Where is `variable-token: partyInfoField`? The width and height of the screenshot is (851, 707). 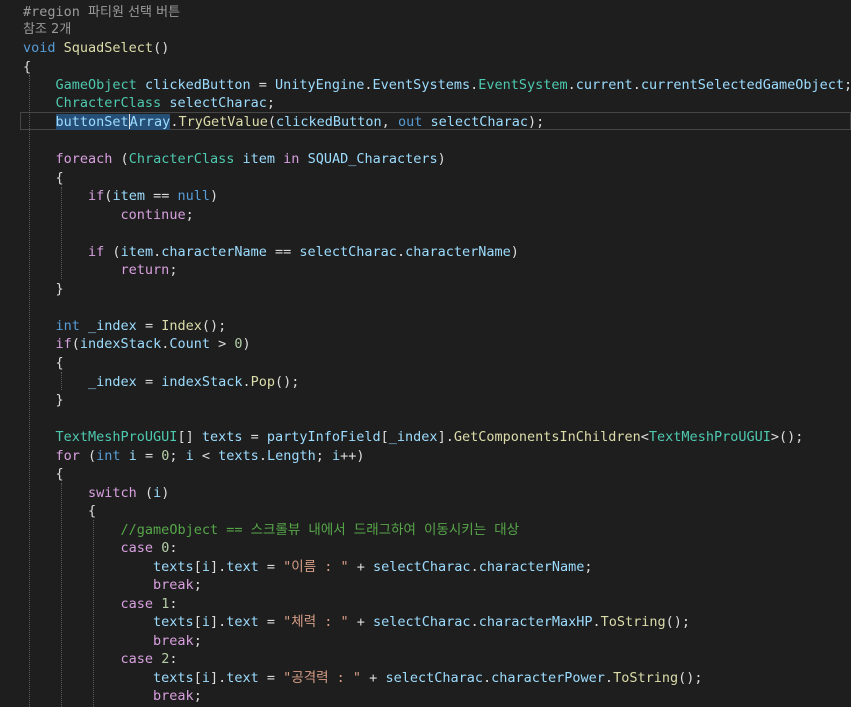 variable-token: partyInfoField is located at coordinates (323, 437).